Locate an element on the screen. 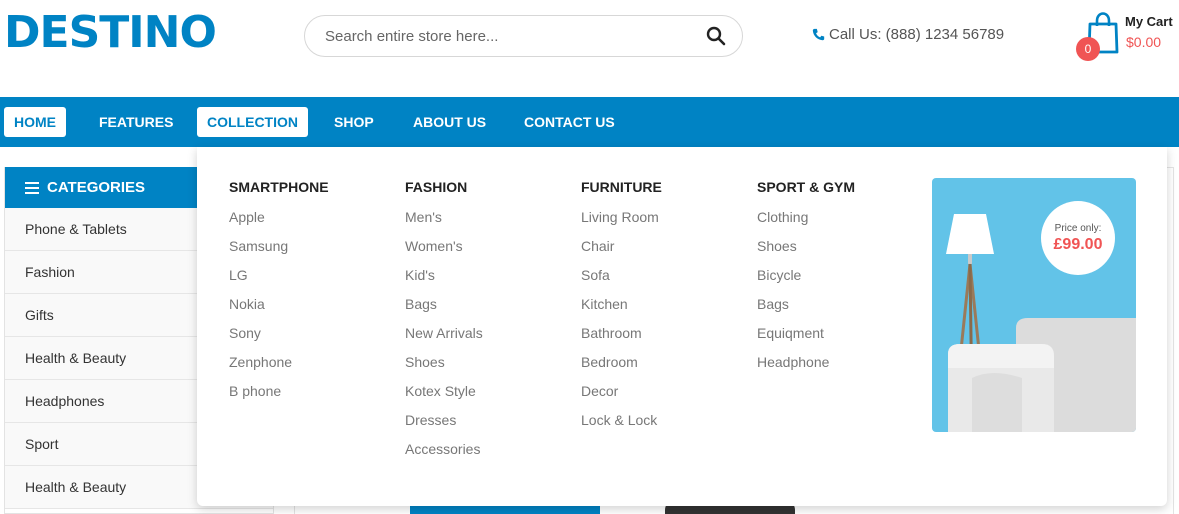 The image size is (1179, 514). column-title: SPORT & GYM is located at coordinates (806, 187).